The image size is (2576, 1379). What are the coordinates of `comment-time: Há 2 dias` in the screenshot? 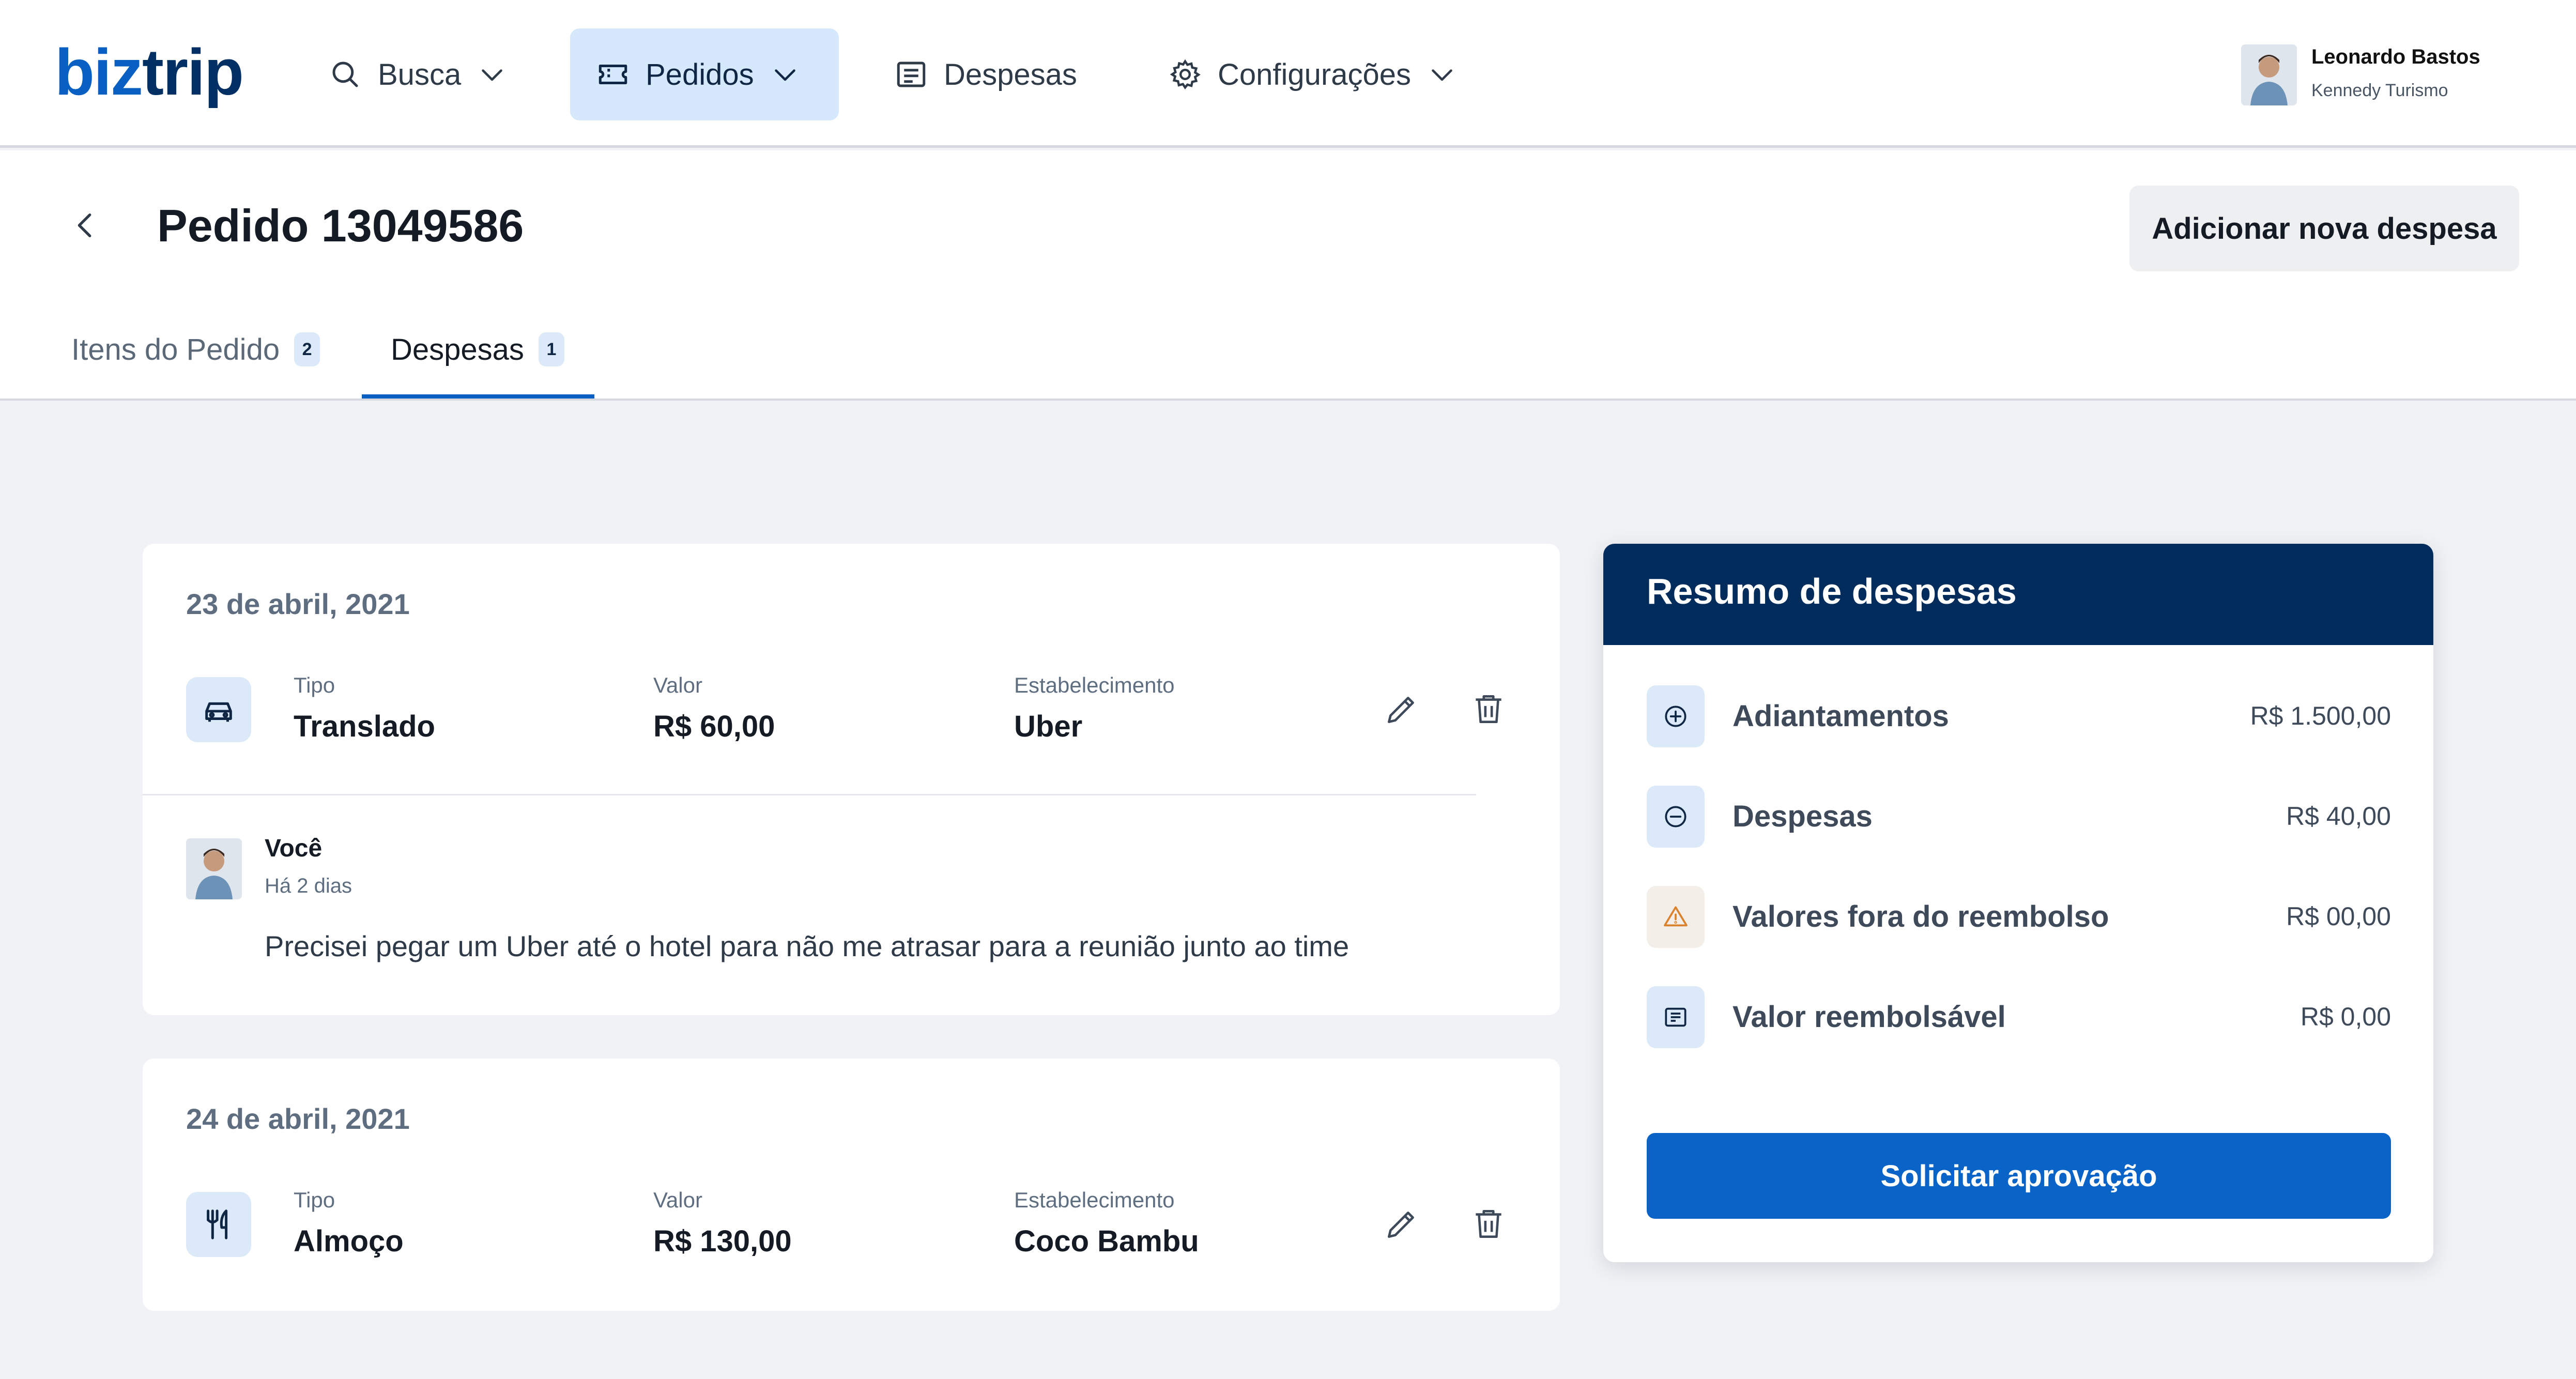 It's located at (308, 886).